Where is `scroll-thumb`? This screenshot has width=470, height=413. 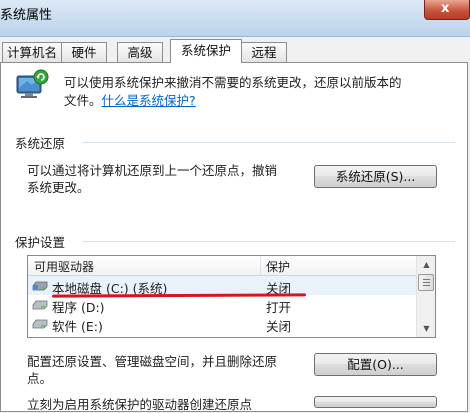
scroll-thumb is located at coordinates (426, 282).